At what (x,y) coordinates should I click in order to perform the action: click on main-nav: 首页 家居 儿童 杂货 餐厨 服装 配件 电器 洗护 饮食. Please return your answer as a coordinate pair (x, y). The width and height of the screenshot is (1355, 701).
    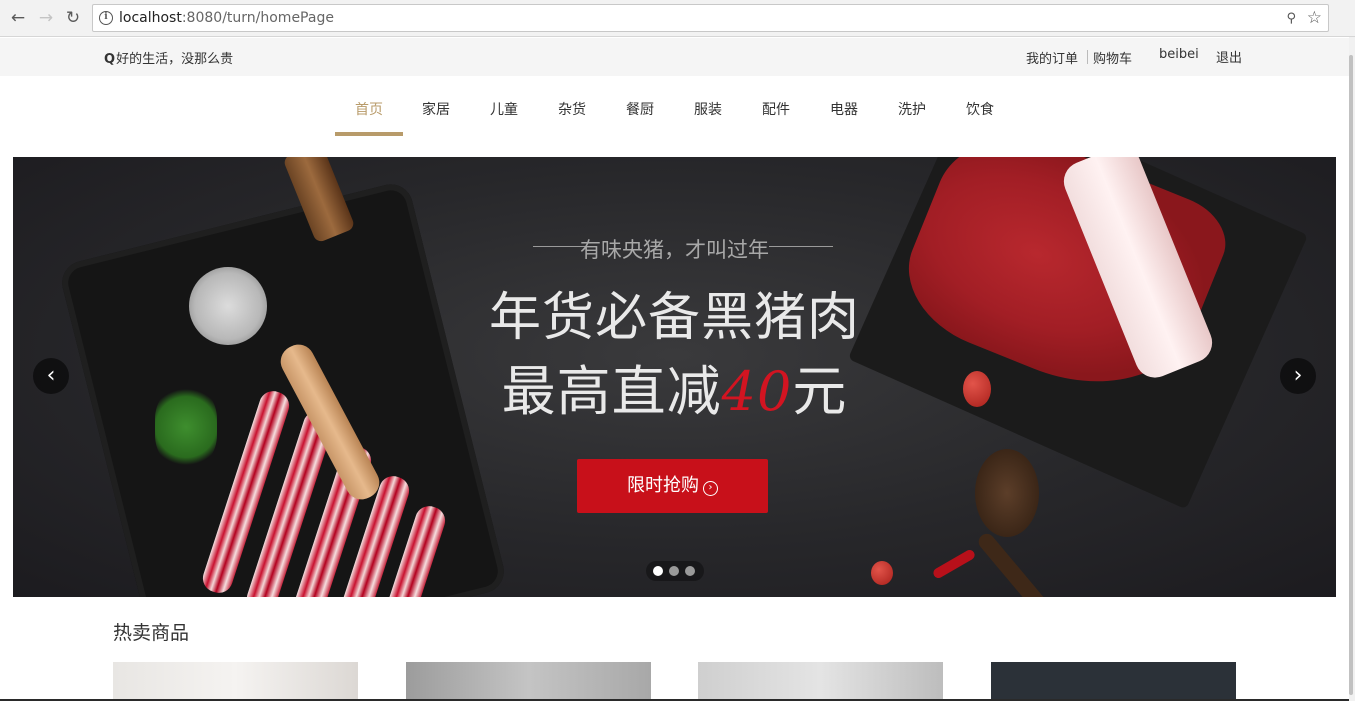
    Looking at the image, I should click on (674, 106).